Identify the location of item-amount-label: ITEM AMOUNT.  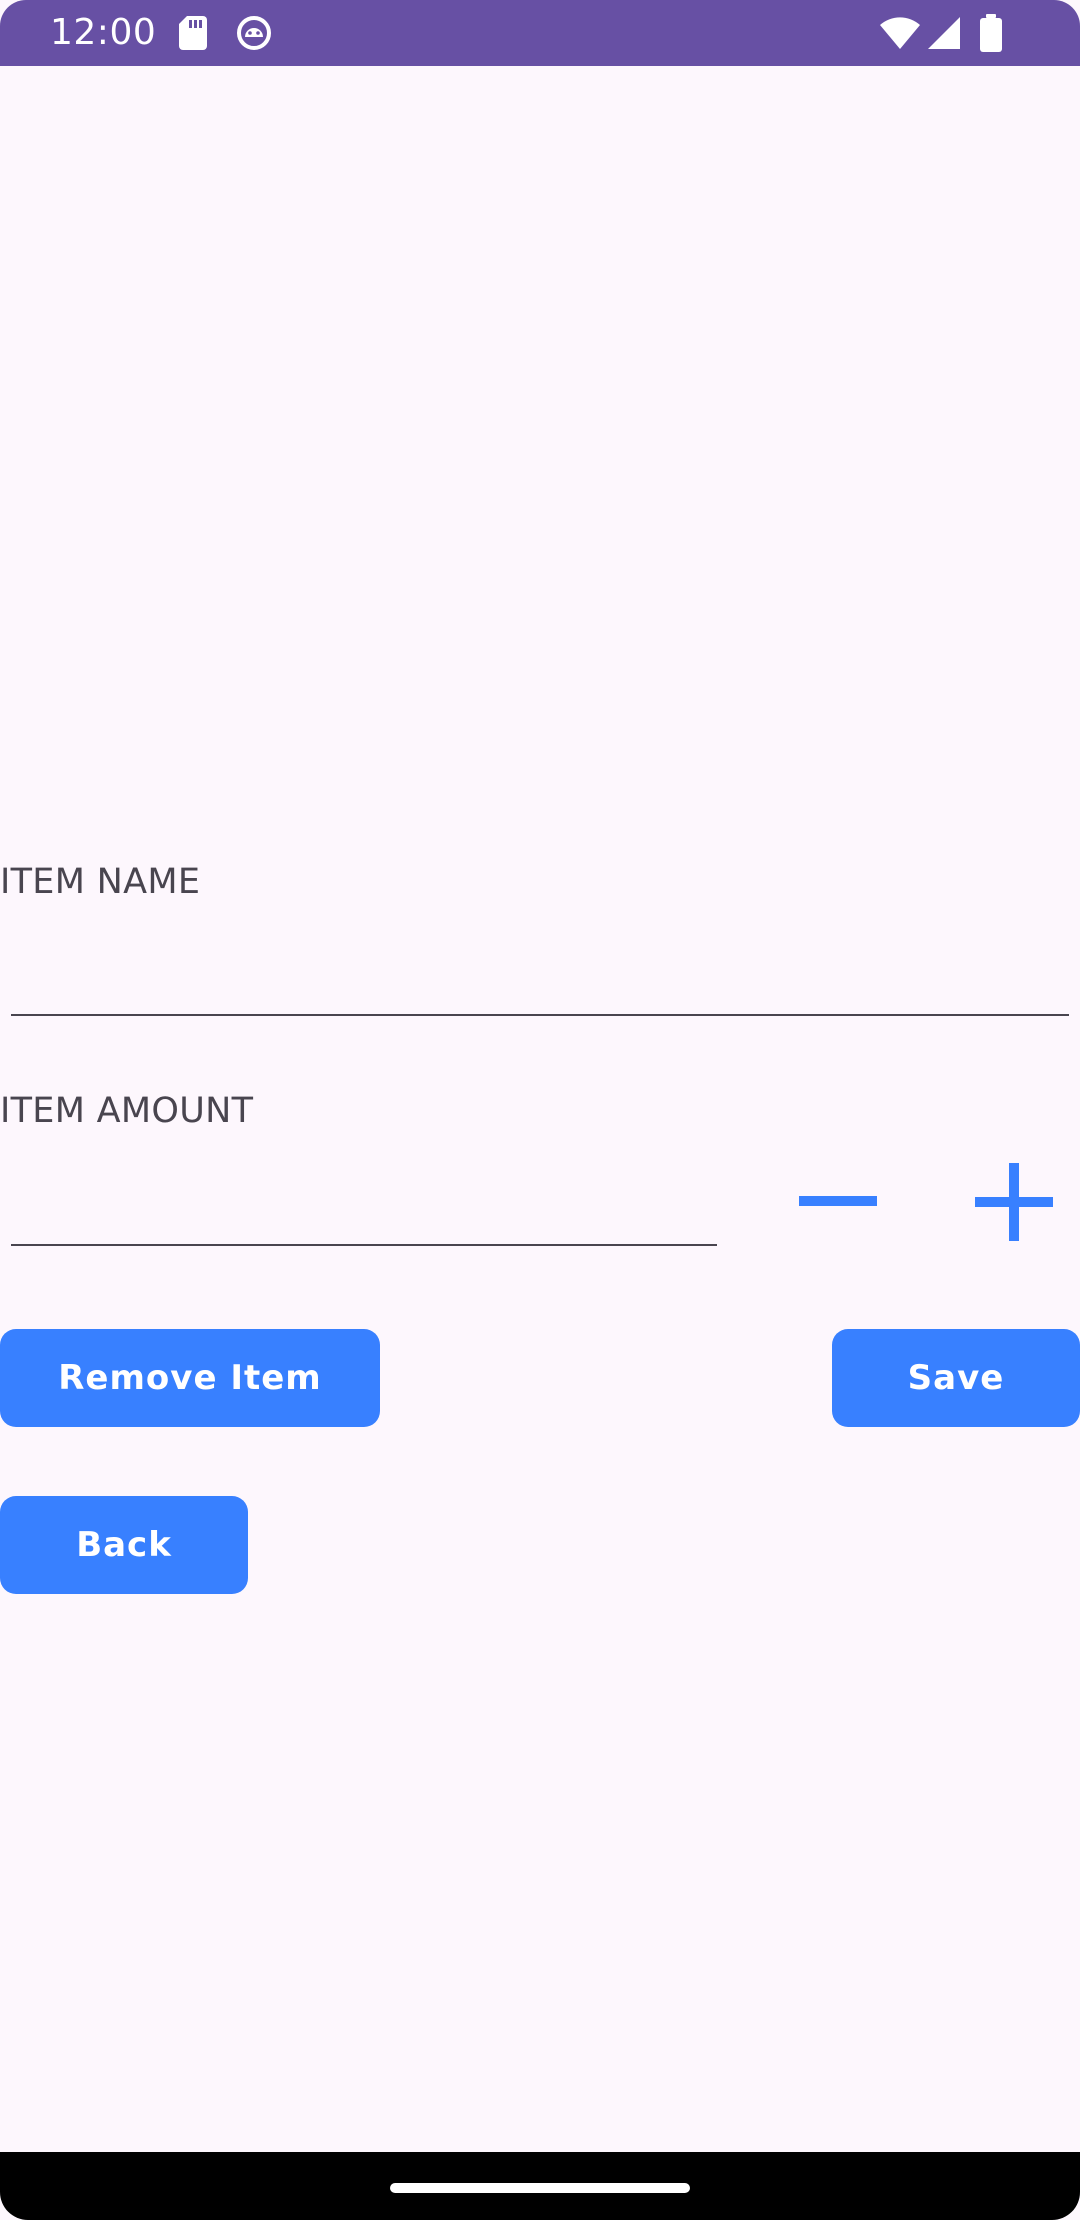
(127, 1111).